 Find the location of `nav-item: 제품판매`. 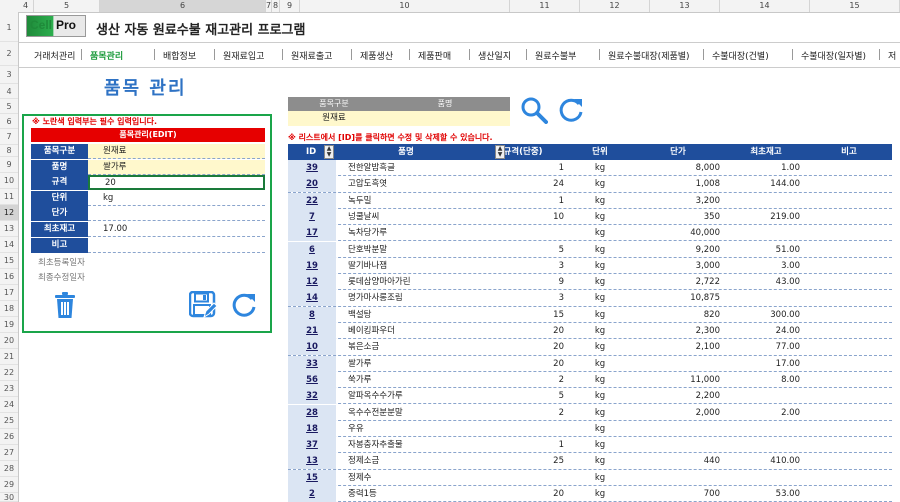

nav-item: 제품판매 is located at coordinates (434, 55).